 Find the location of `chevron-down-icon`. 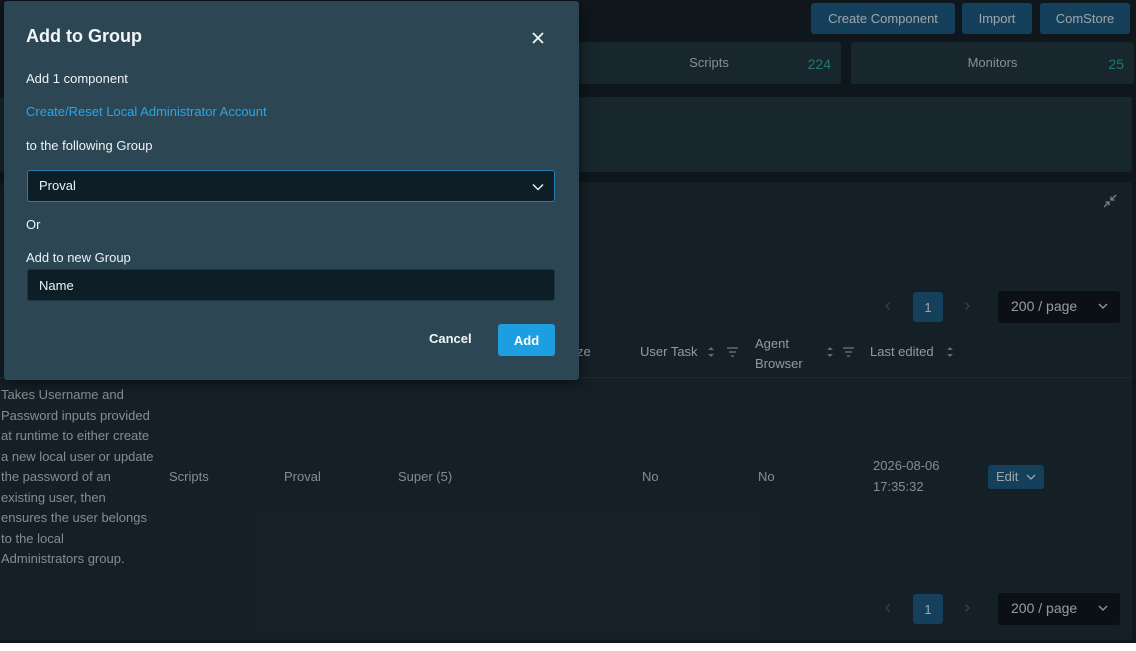

chevron-down-icon is located at coordinates (538, 187).